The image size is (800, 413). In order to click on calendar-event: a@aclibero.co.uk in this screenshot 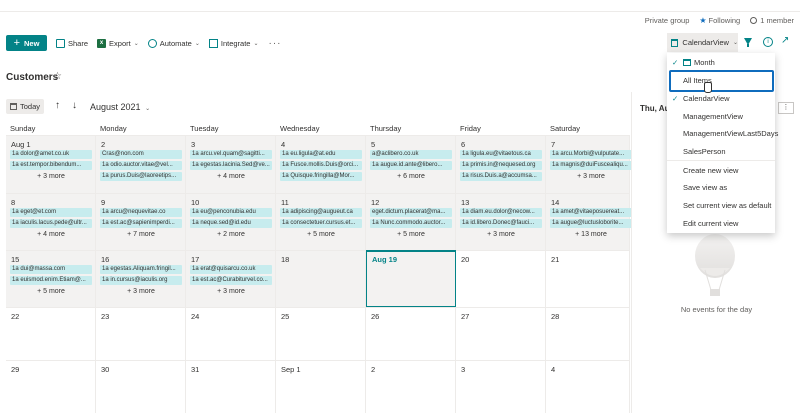, I will do `click(411, 154)`.